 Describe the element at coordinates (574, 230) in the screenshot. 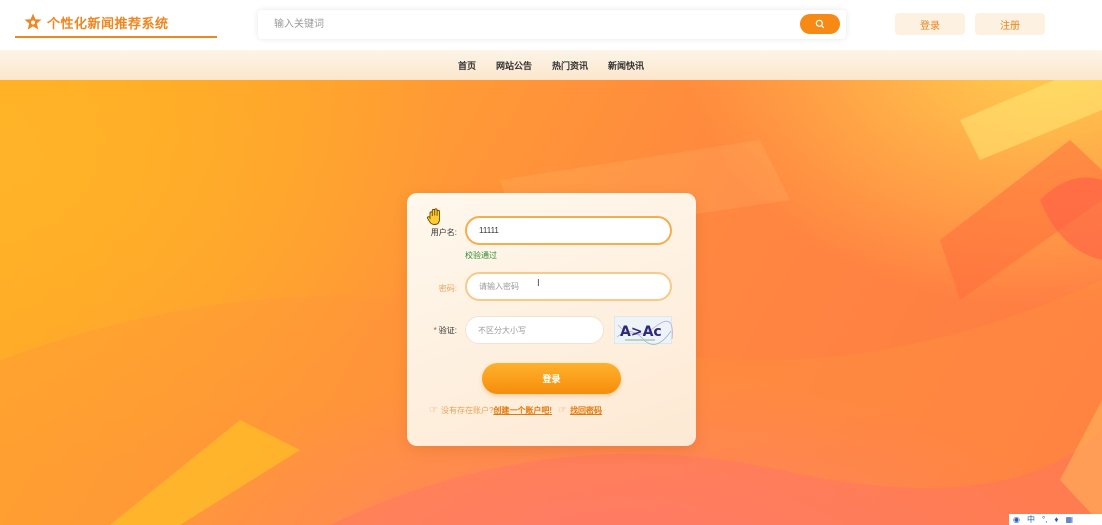

I see `username-input` at that location.